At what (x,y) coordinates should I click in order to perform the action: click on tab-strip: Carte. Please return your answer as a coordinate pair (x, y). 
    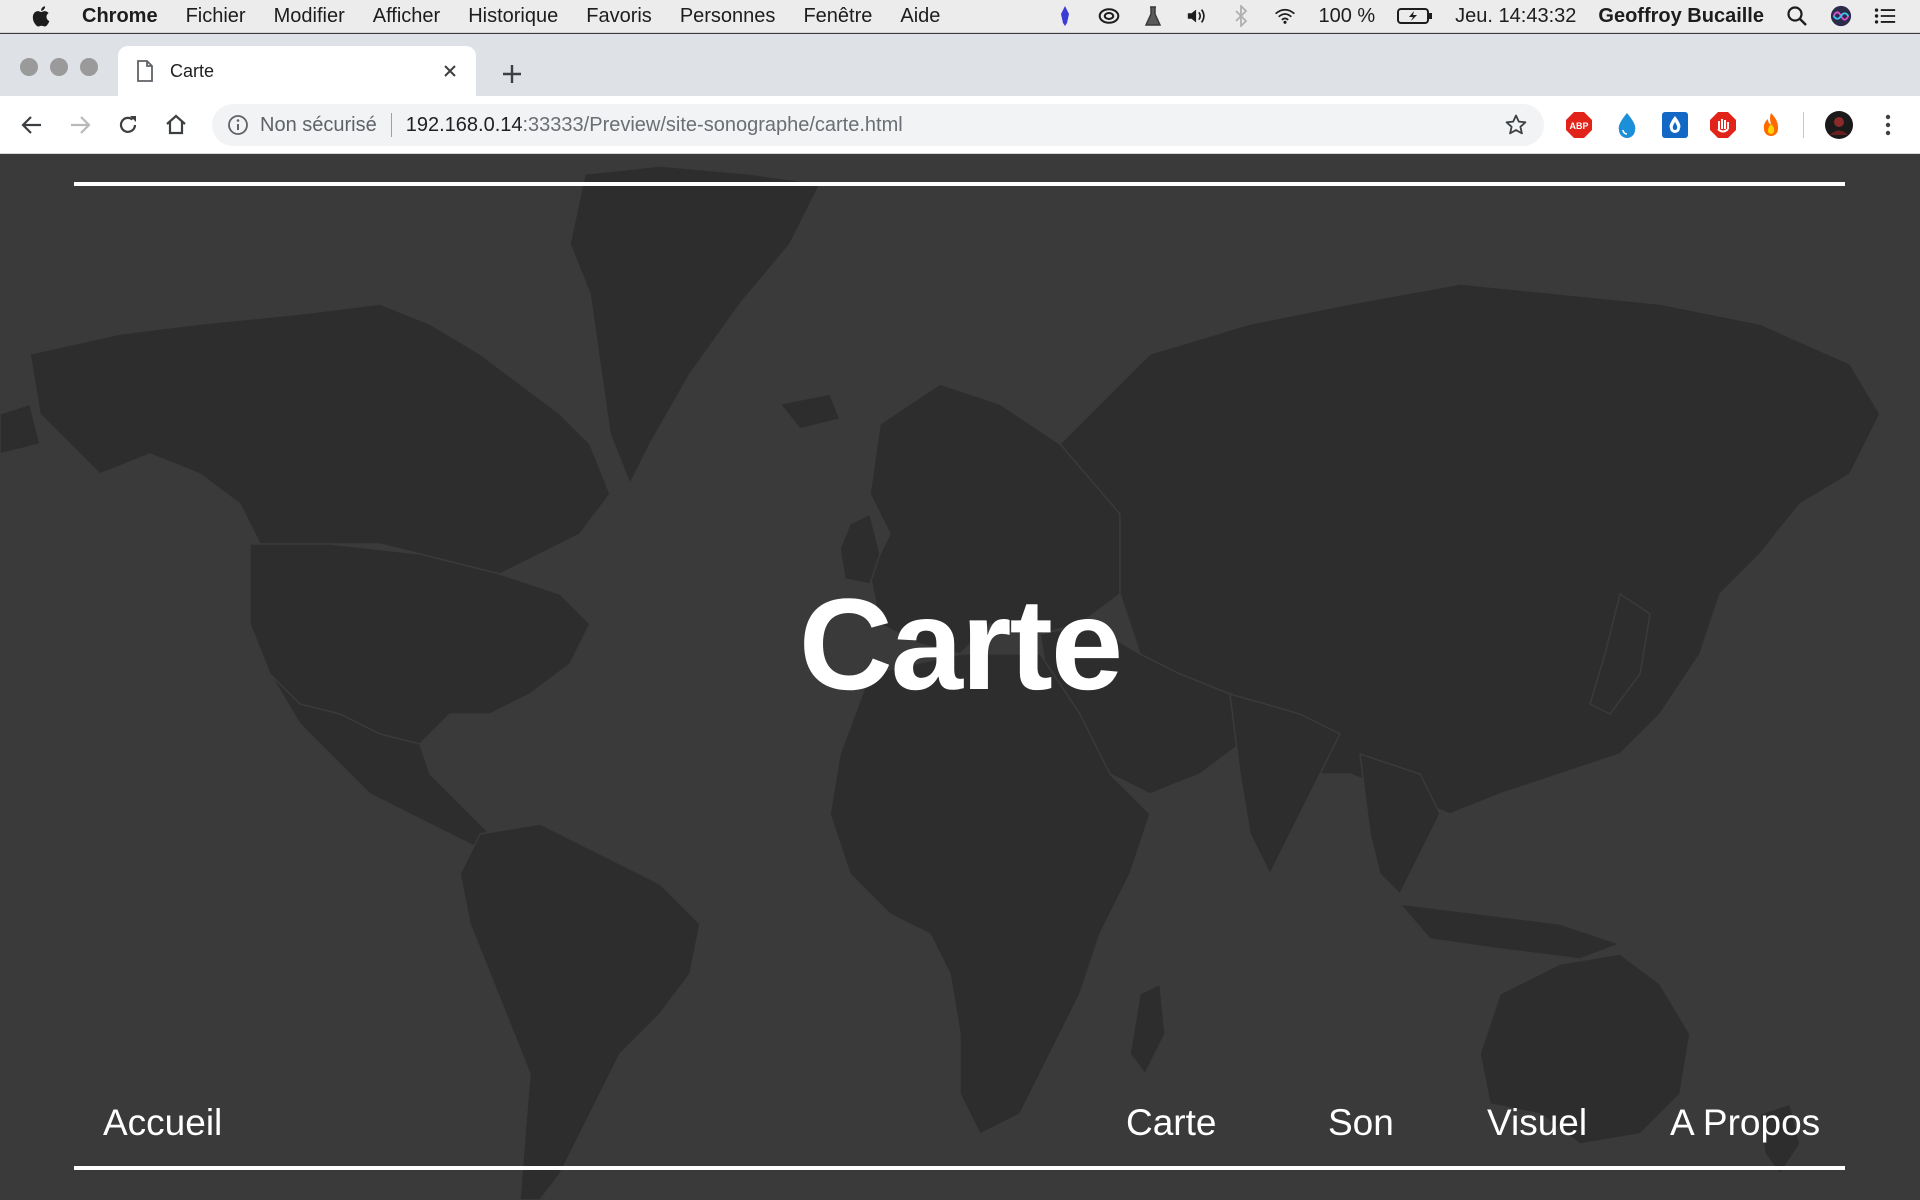
    Looking at the image, I should click on (960, 65).